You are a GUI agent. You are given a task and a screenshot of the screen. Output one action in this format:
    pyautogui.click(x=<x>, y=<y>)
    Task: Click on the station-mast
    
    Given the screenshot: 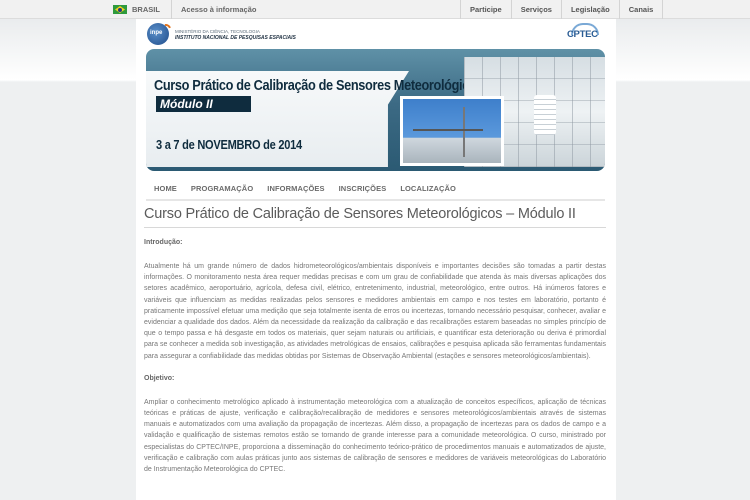 What is the action you would take?
    pyautogui.click(x=464, y=132)
    